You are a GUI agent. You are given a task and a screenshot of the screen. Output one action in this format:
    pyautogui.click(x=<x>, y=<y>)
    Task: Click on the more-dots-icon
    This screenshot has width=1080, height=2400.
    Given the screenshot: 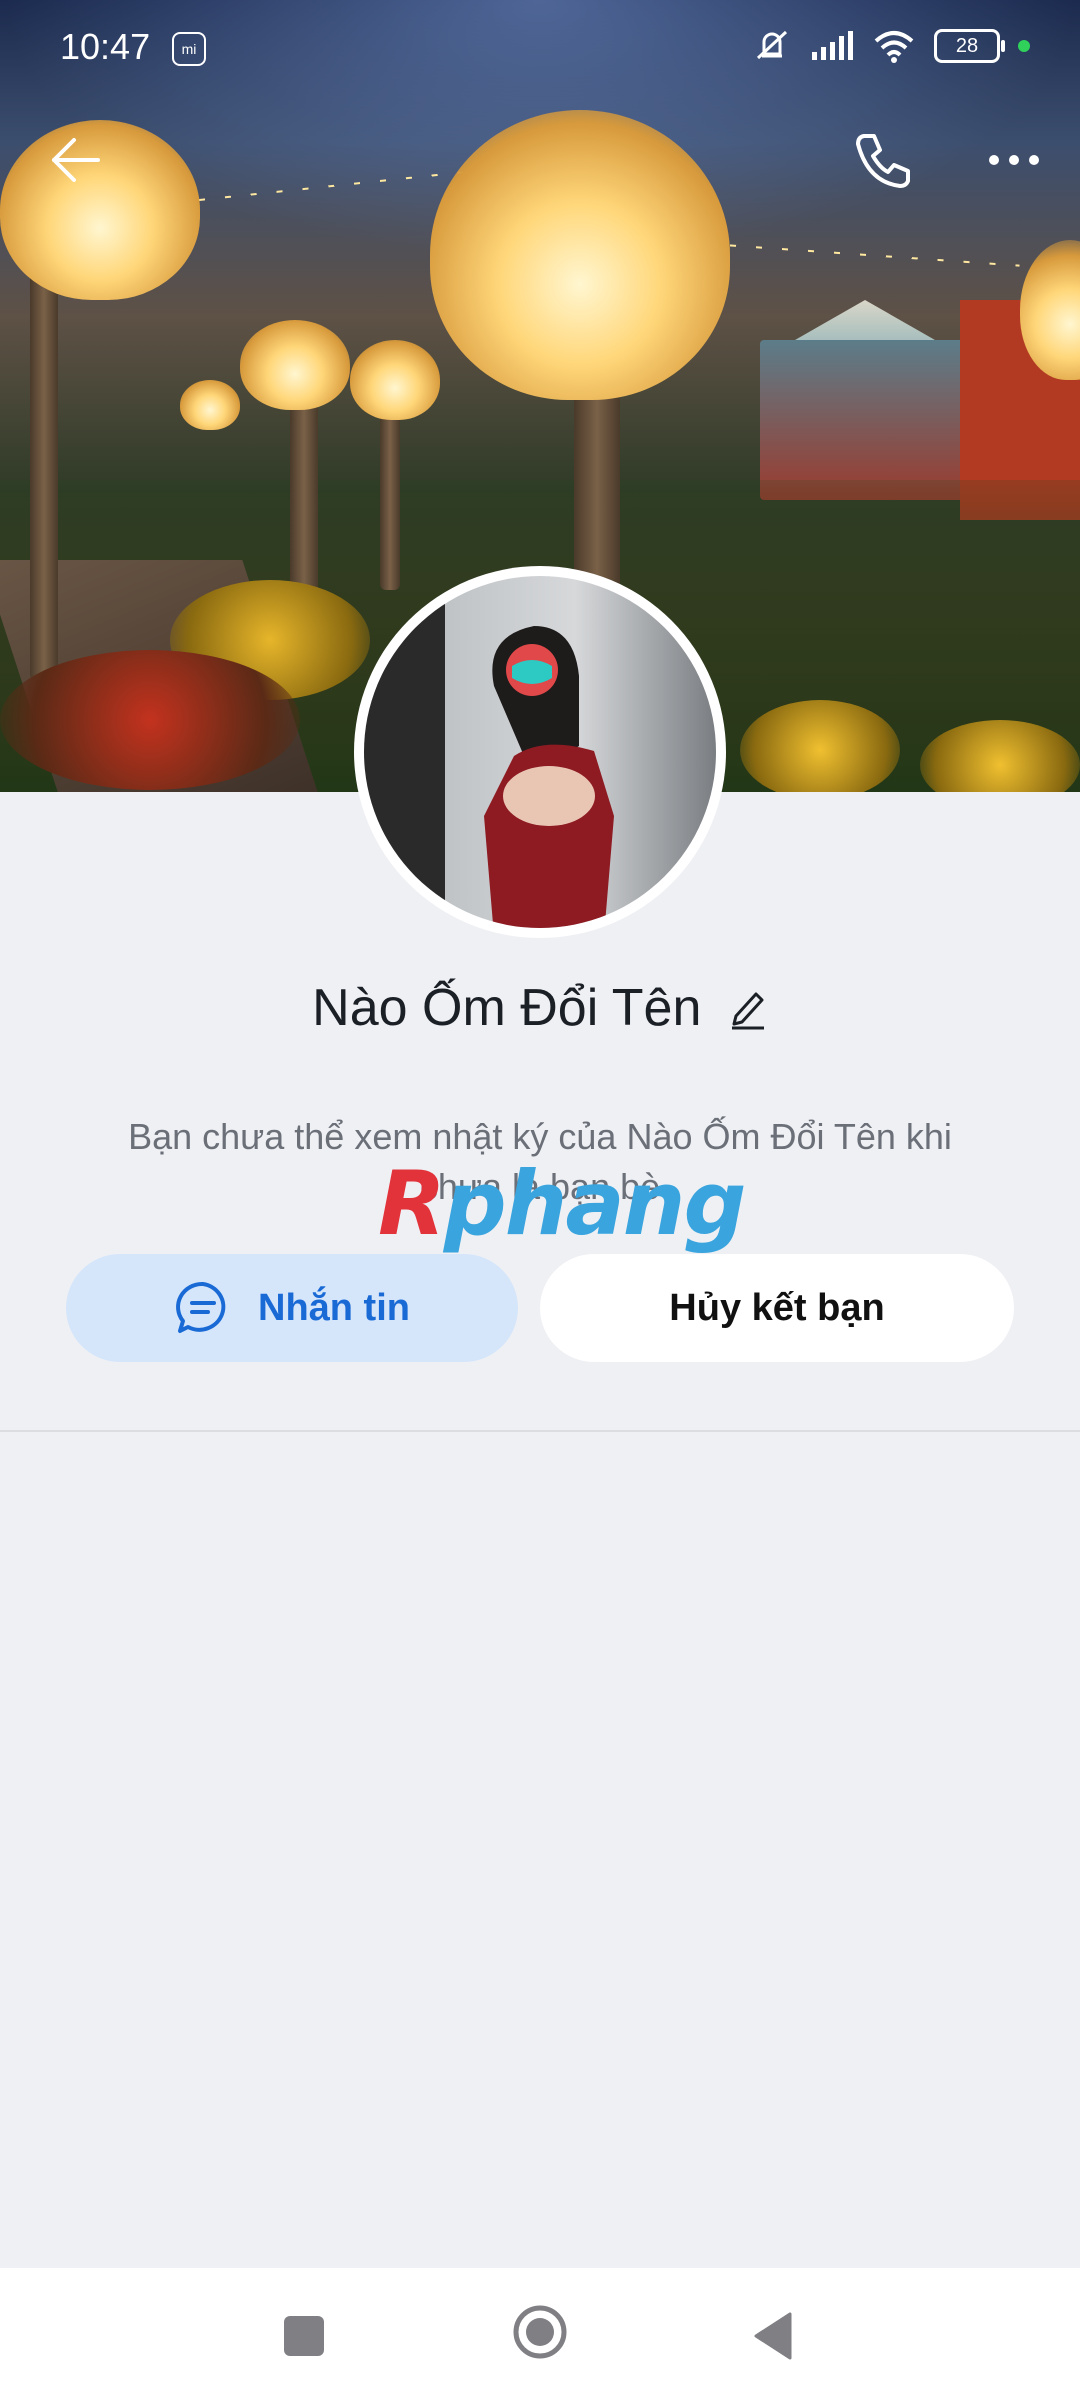 What is the action you would take?
    pyautogui.click(x=1014, y=160)
    